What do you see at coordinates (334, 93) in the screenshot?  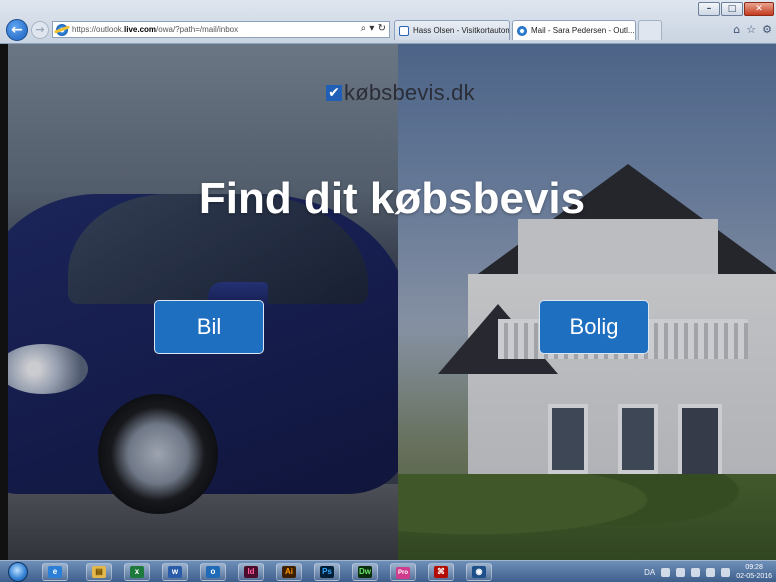 I see `checkbox-check-icon: ✔` at bounding box center [334, 93].